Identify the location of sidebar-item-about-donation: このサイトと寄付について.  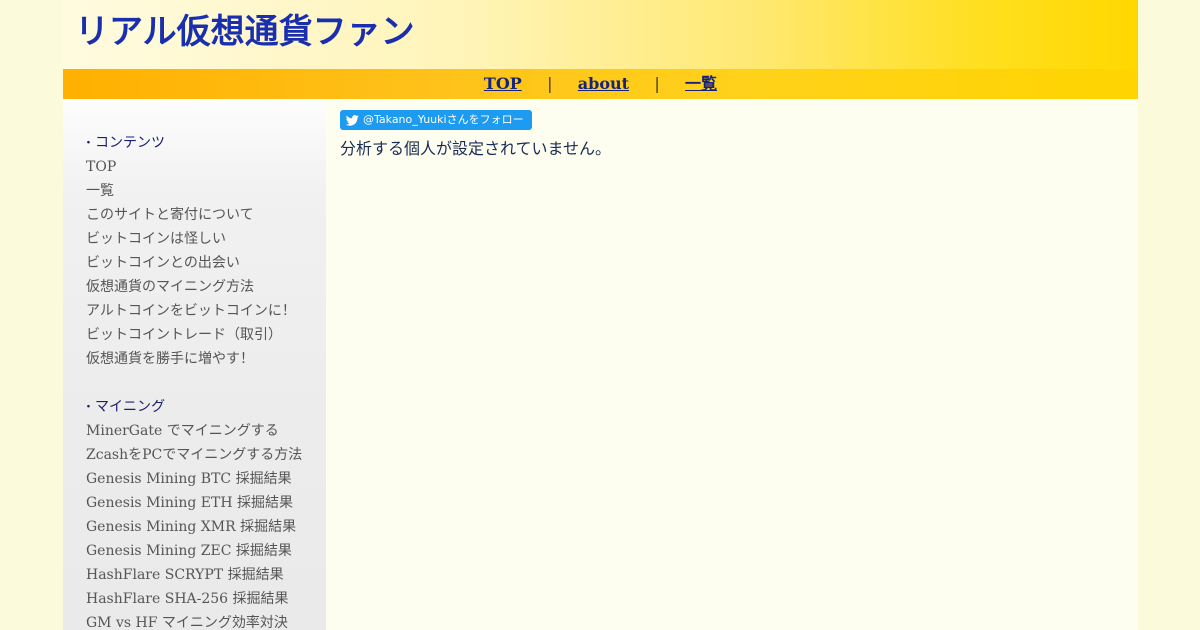
(203, 215).